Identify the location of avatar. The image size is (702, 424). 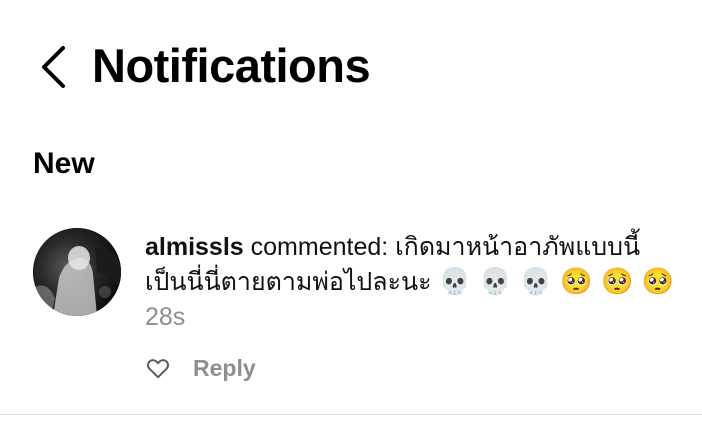
(77, 272).